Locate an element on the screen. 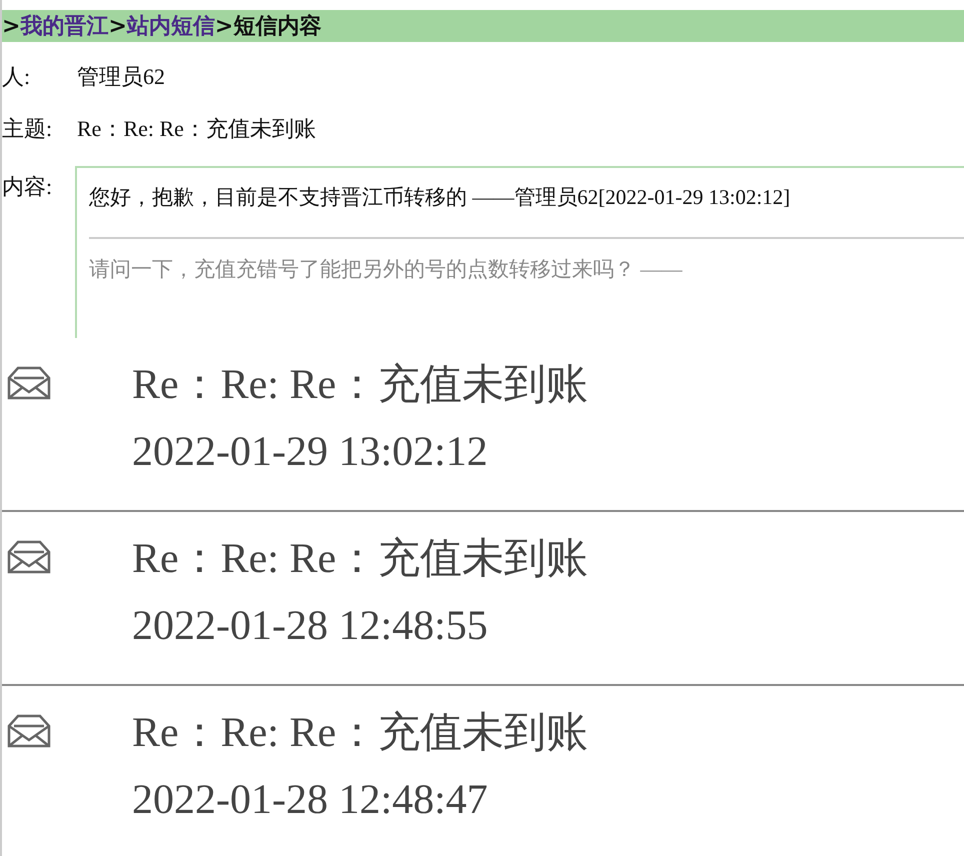 The image size is (964, 856). breadcrumb-link: 我的晋江 is located at coordinates (64, 26).